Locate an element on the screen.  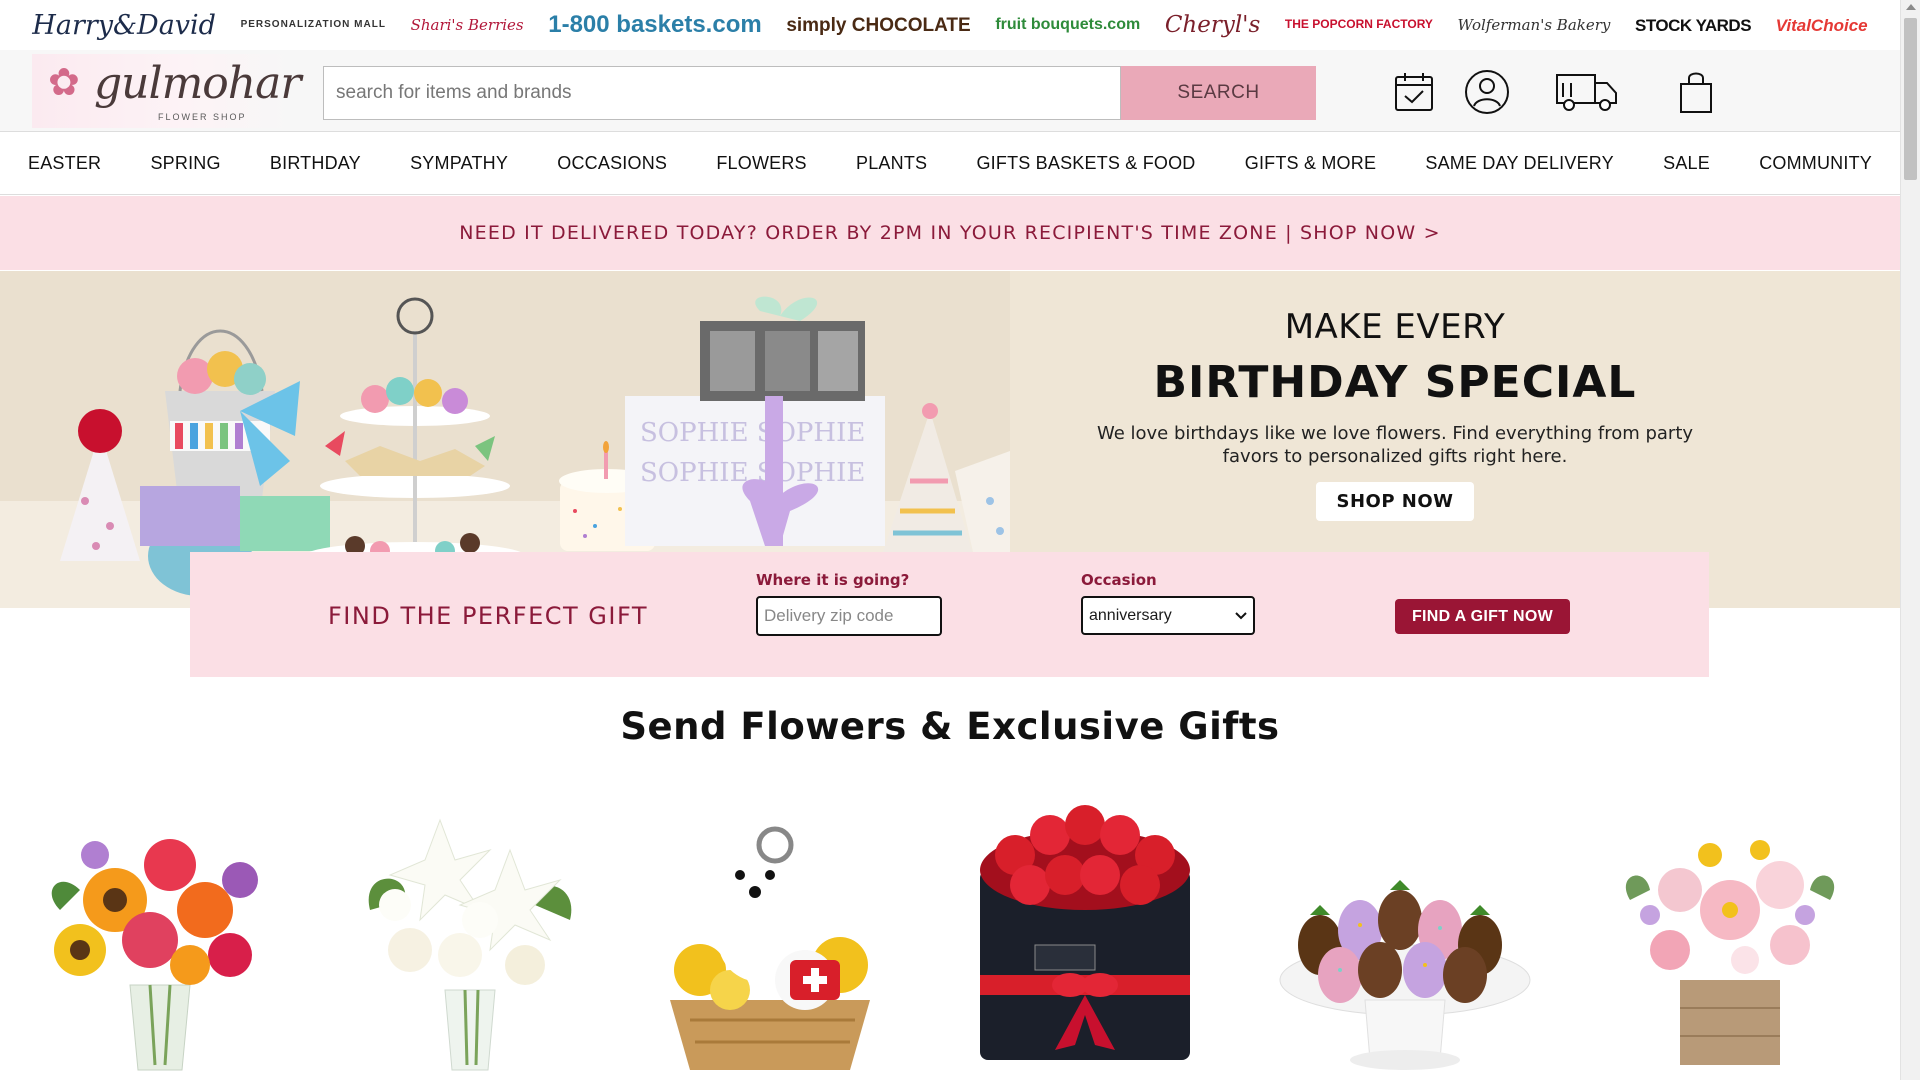
brand-link-wolfermans: Wolferman's Bakery is located at coordinates (1534, 25).